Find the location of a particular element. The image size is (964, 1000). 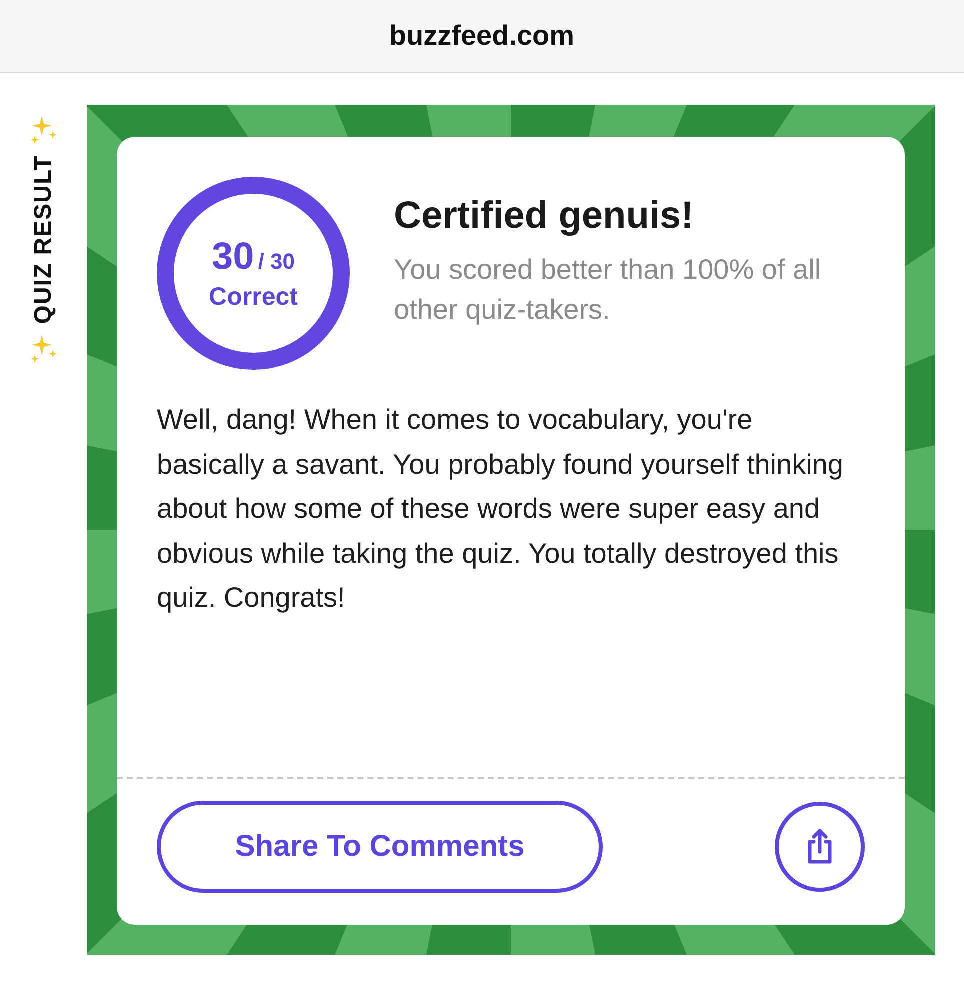

share-to-comments-button: Share To Comments is located at coordinates (380, 847).